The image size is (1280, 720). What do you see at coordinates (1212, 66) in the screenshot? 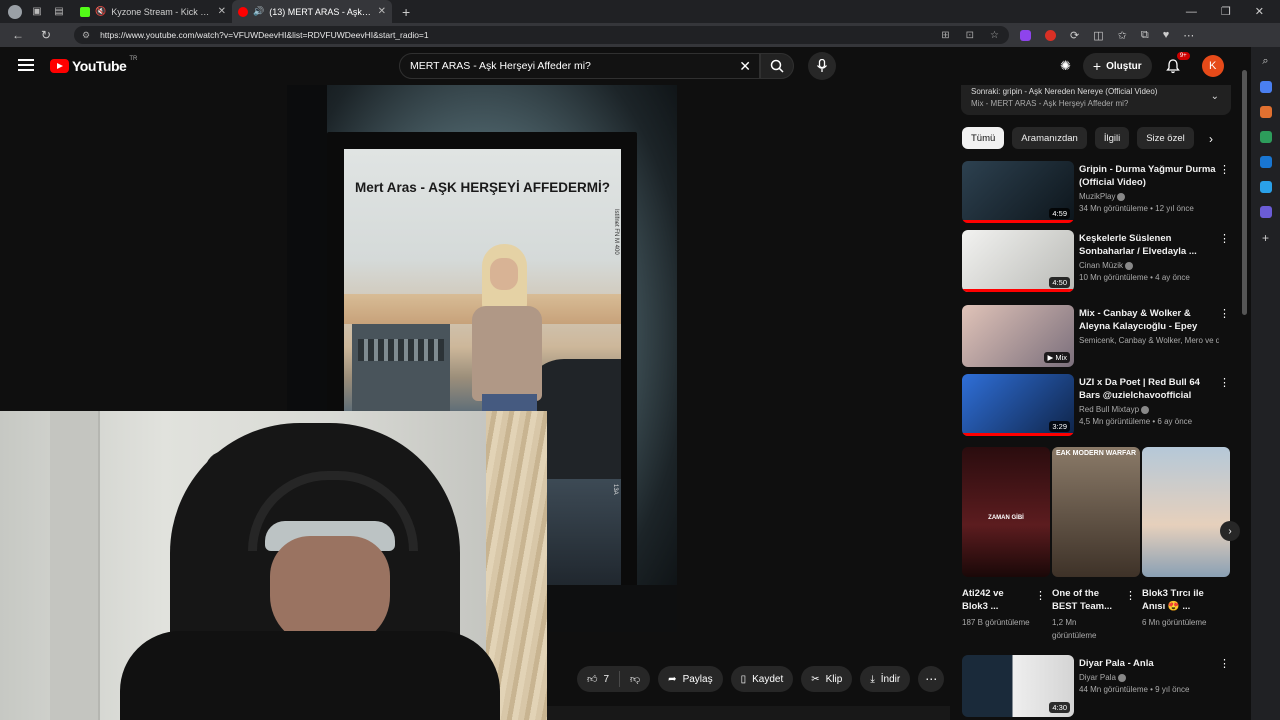
I see `avatar: K` at bounding box center [1212, 66].